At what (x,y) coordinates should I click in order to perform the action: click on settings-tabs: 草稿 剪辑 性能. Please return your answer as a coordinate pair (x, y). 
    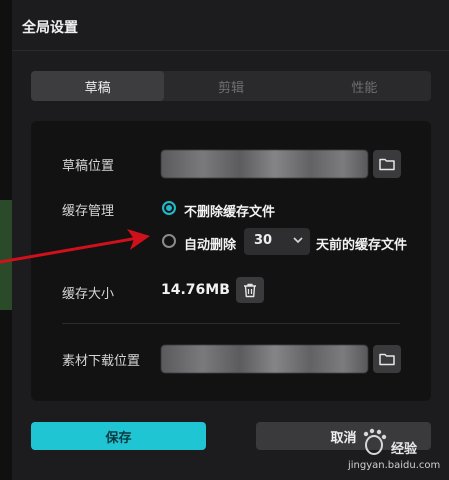
    Looking at the image, I should click on (231, 86).